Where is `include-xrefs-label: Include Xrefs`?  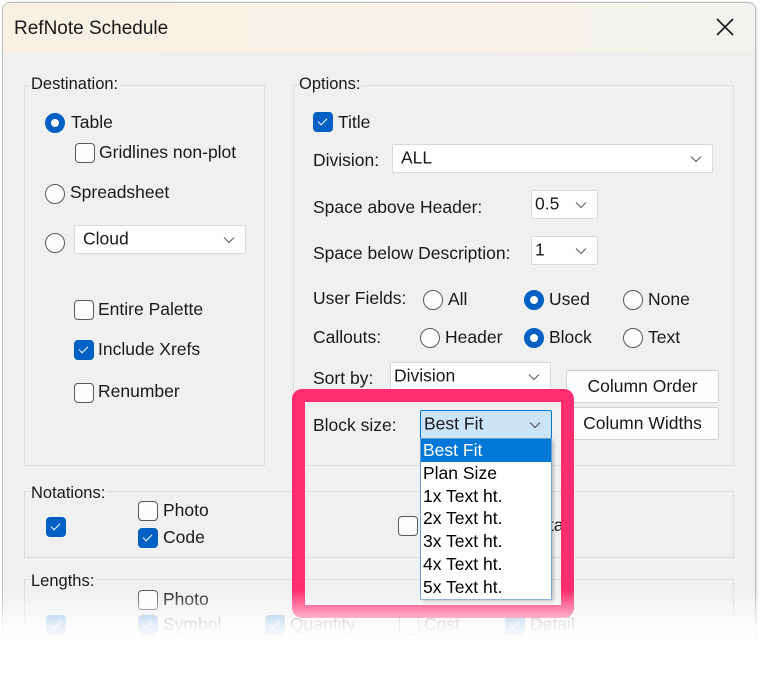 include-xrefs-label: Include Xrefs is located at coordinates (149, 349).